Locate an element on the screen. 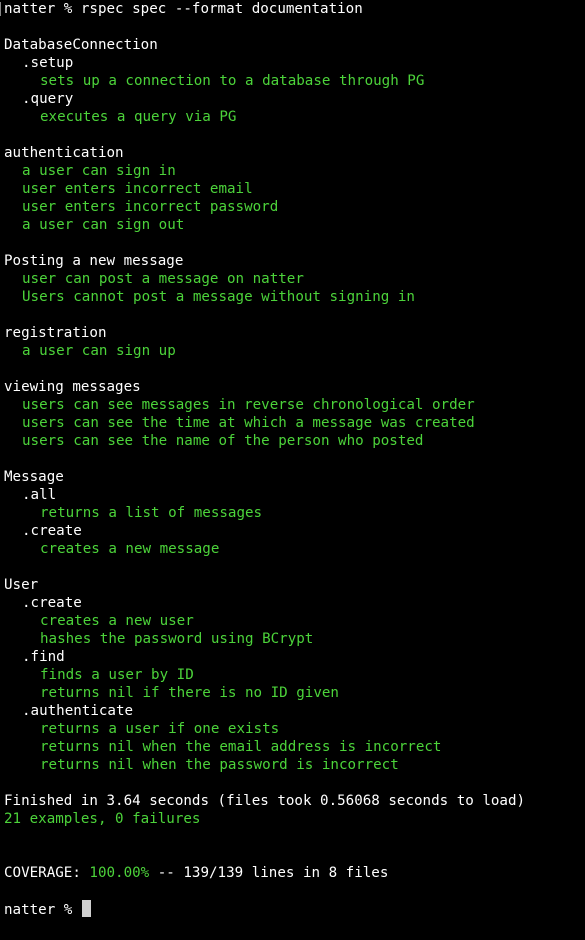  context-title: .query is located at coordinates (48, 99).